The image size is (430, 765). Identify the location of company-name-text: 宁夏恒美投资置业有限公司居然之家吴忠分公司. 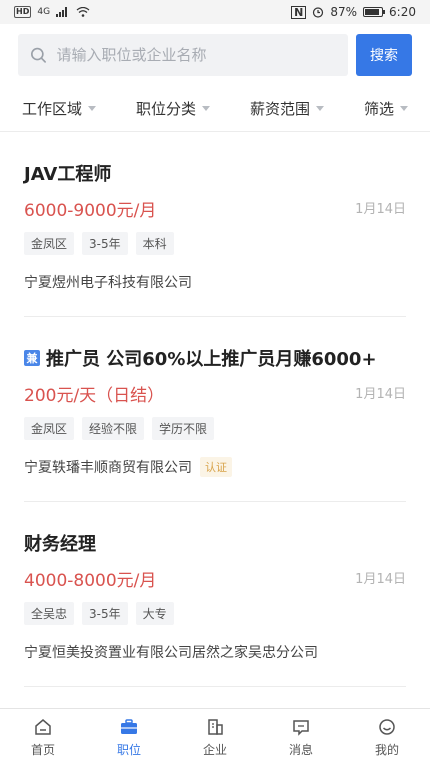
(171, 653).